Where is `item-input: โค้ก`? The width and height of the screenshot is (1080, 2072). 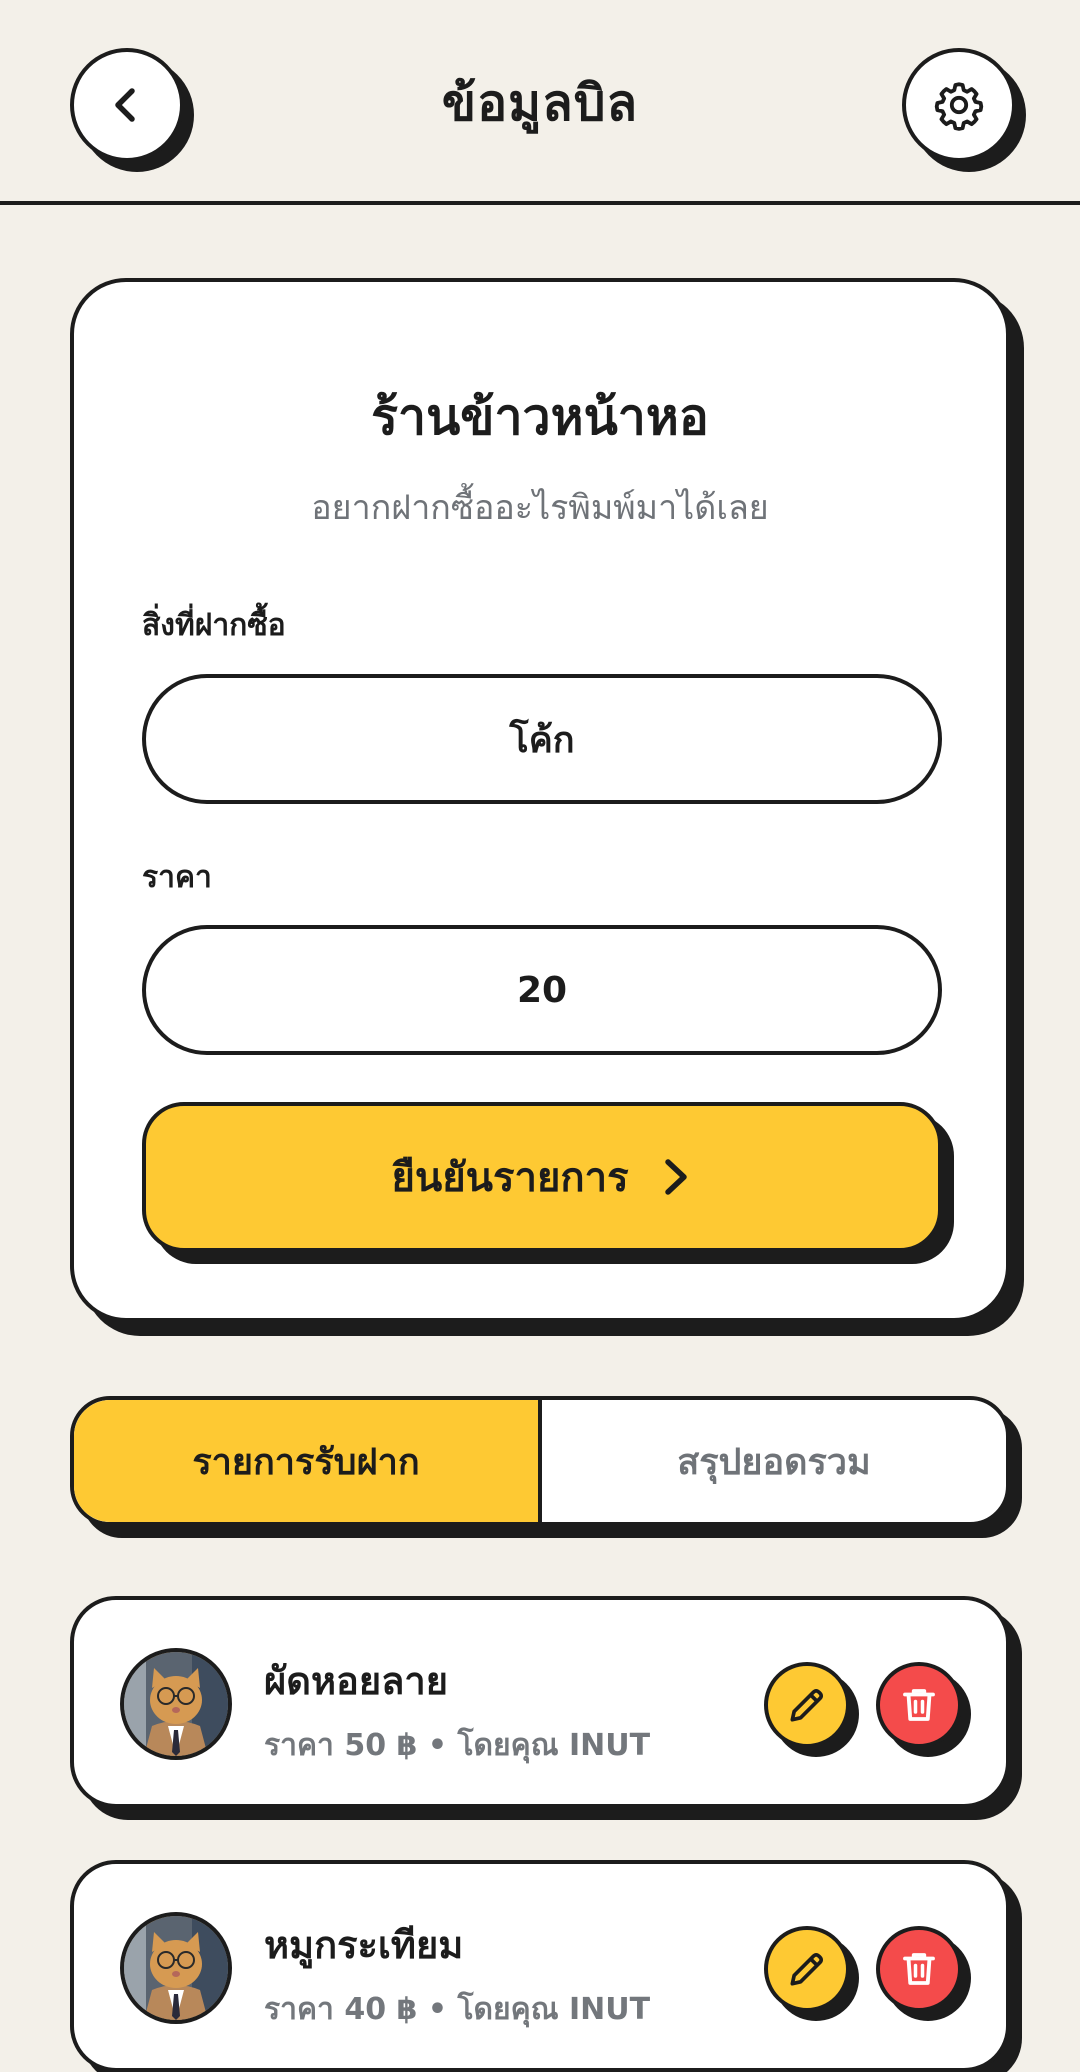 item-input: โค้ก is located at coordinates (542, 739).